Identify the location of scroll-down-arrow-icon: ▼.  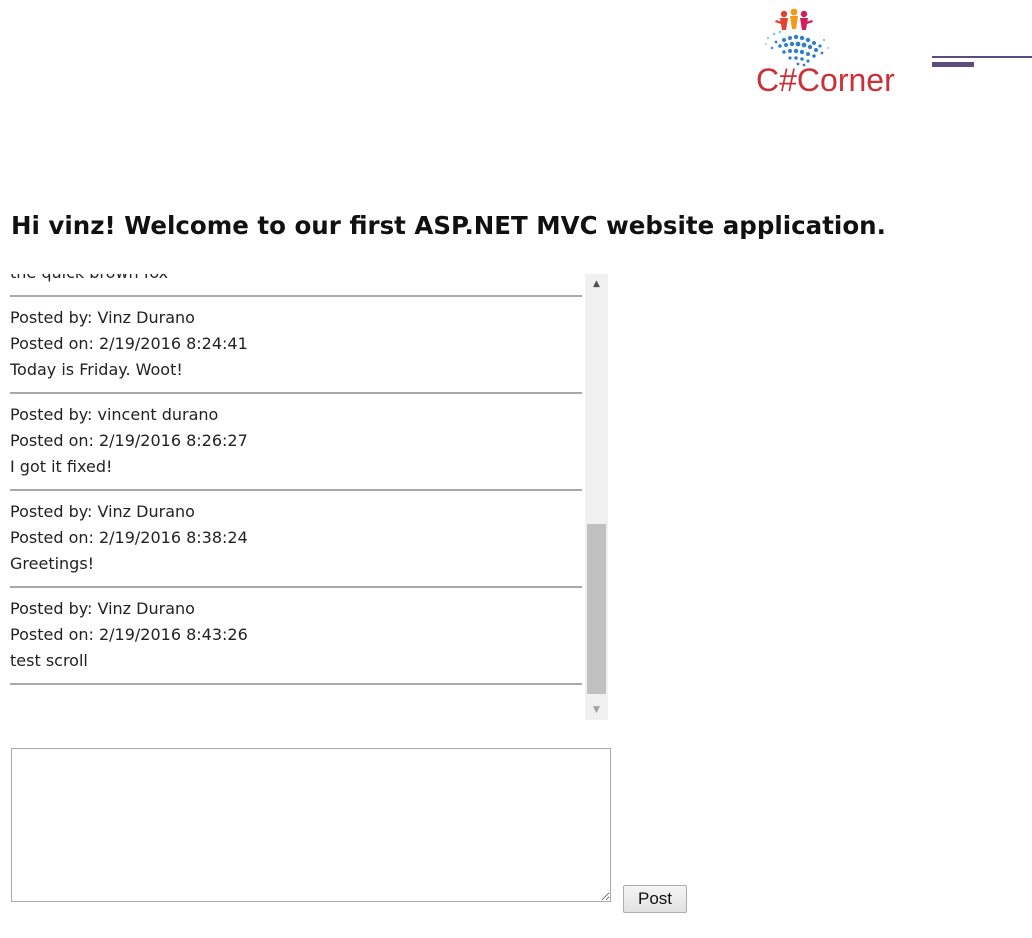
(596, 710).